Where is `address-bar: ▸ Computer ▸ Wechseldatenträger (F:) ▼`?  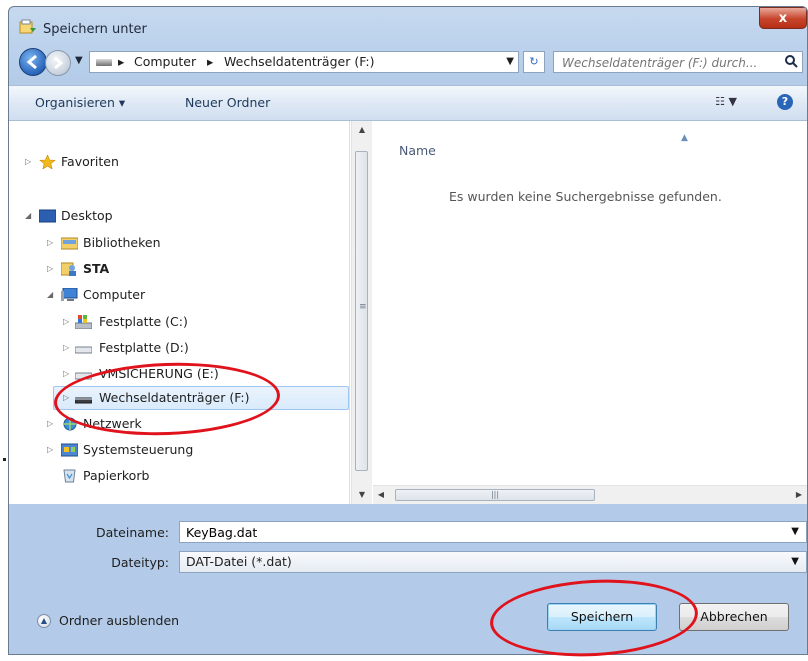
address-bar: ▸ Computer ▸ Wechseldatenträger (F:) ▼ is located at coordinates (304, 62).